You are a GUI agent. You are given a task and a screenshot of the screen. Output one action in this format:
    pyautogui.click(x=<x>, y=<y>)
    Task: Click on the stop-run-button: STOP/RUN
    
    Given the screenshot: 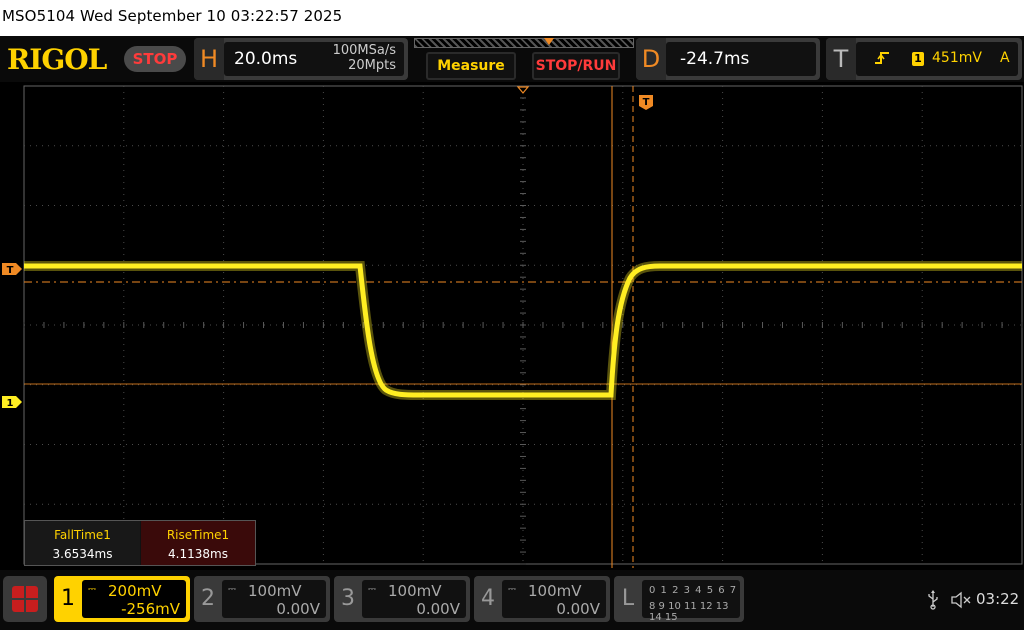 What is the action you would take?
    pyautogui.click(x=576, y=66)
    